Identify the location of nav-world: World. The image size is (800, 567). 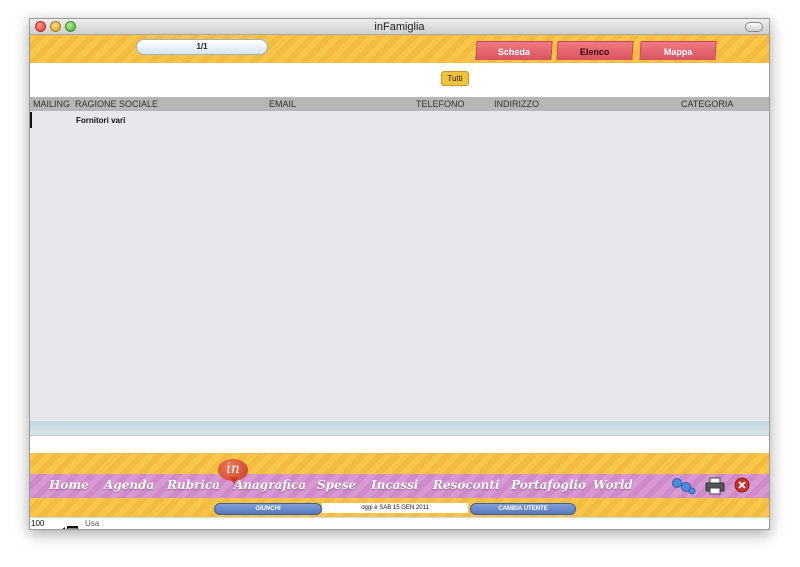
(613, 485).